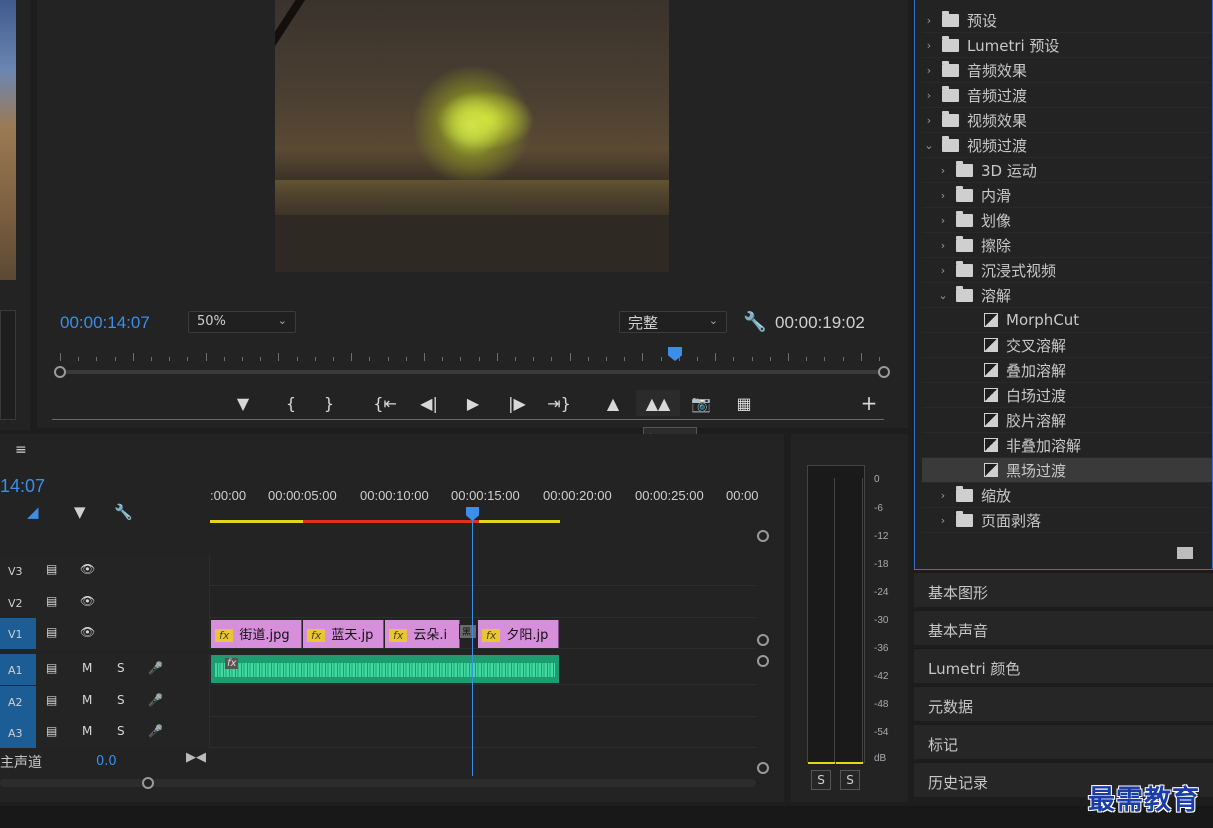 Image resolution: width=1213 pixels, height=828 pixels. I want to click on effects-transition-item: 交叉溶解, so click(1067, 345).